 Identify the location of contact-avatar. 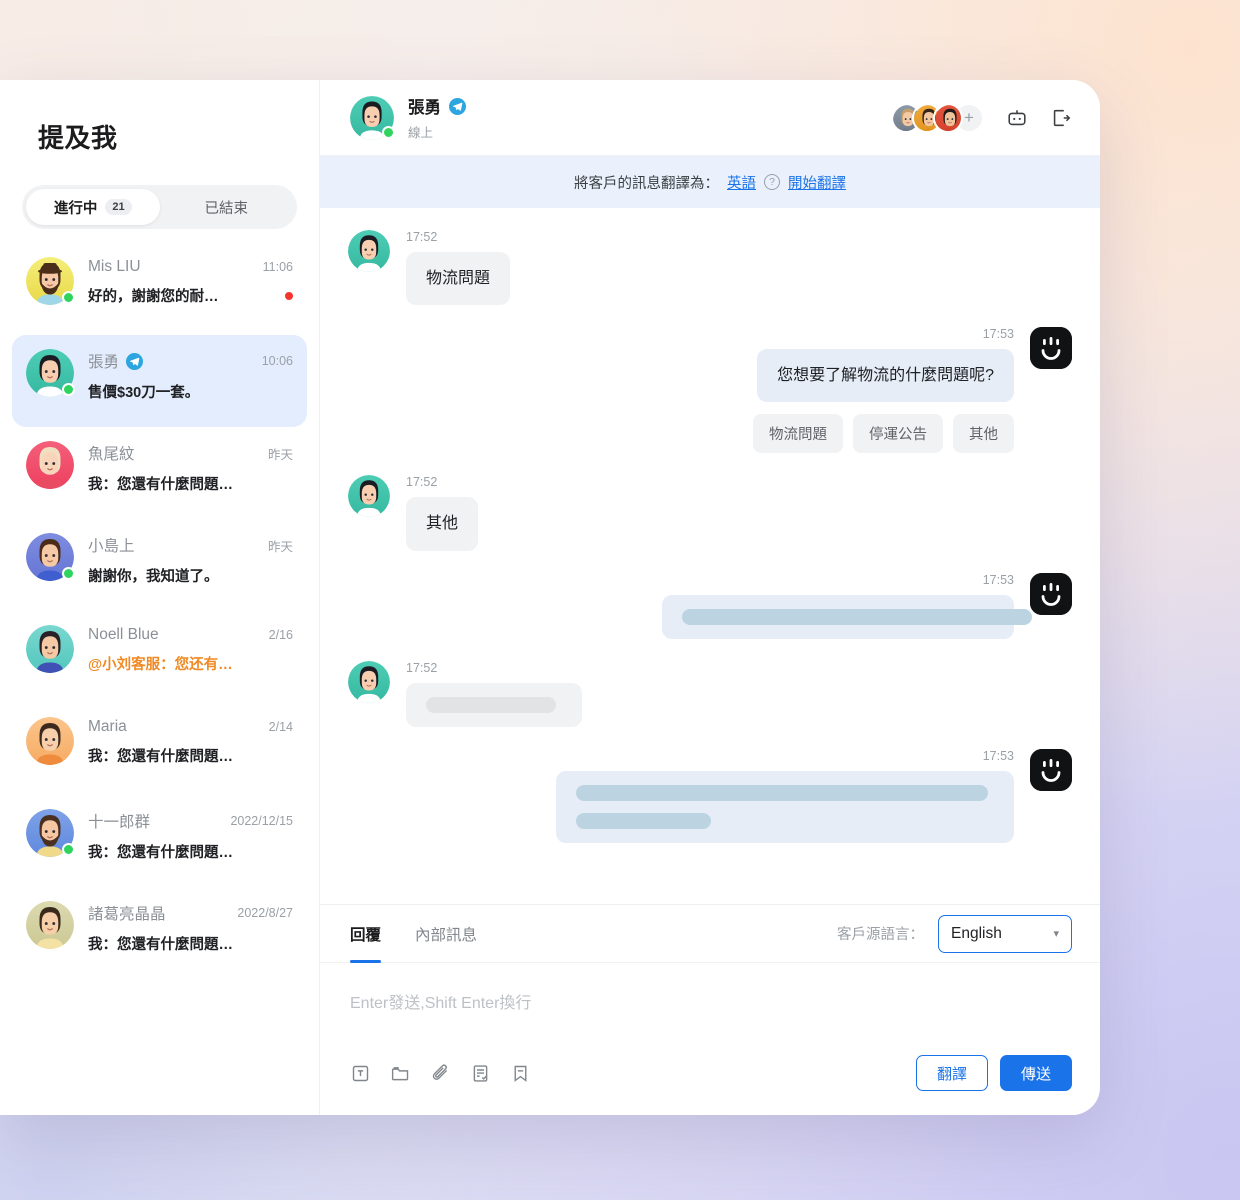
(372, 117).